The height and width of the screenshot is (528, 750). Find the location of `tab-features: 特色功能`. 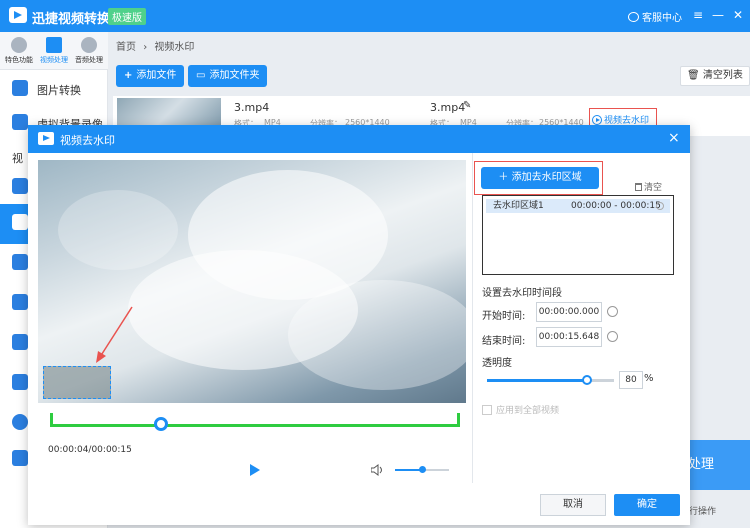

tab-features: 特色功能 is located at coordinates (19, 49).